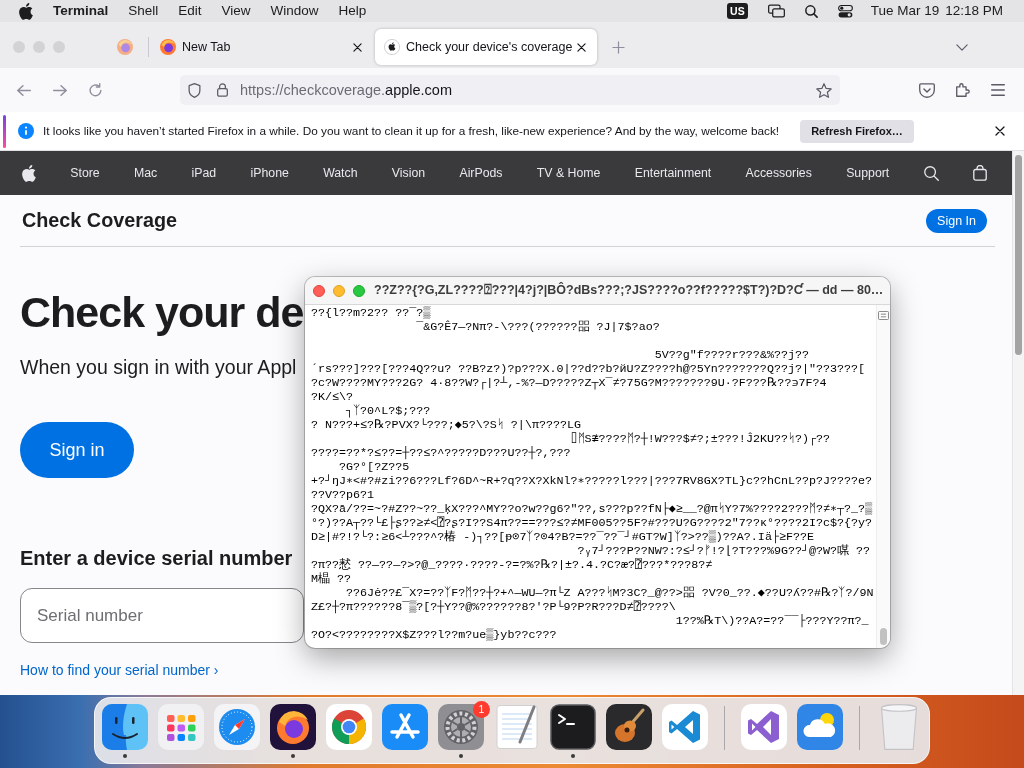 The height and width of the screenshot is (768, 1024). Describe the element at coordinates (125, 727) in the screenshot. I see `face-icon` at that location.